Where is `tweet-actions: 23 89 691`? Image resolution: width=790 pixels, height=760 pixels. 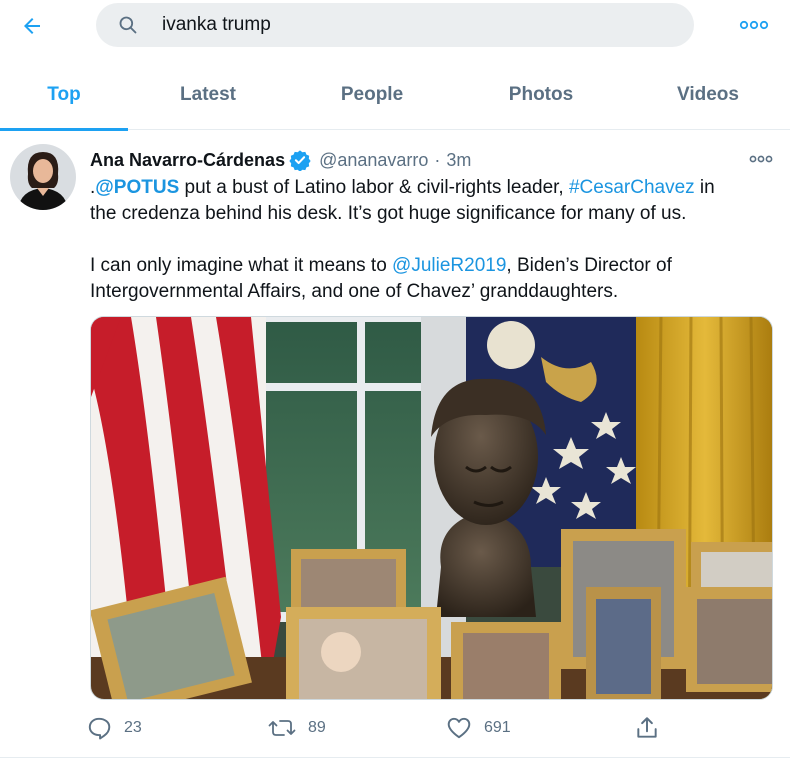
tweet-actions: 23 89 691 is located at coordinates (386, 728).